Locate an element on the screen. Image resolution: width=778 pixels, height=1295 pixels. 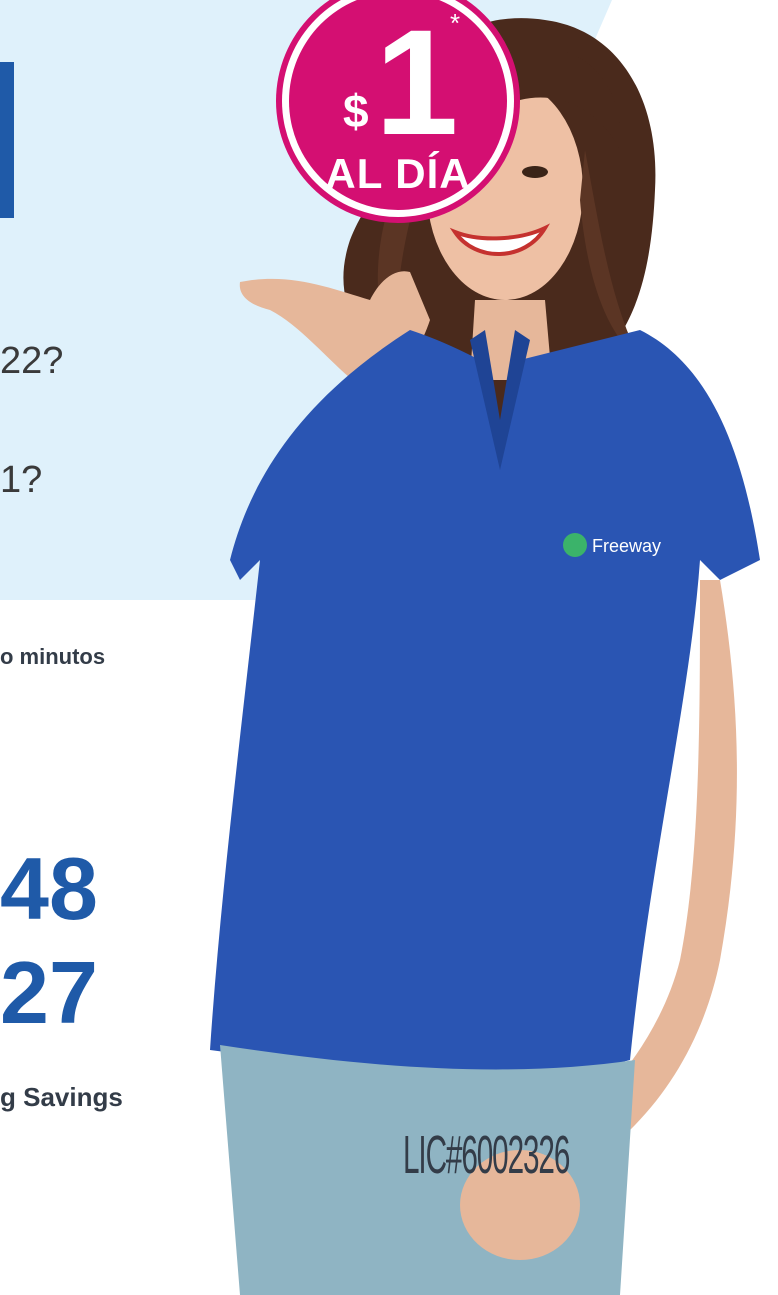
badge-amount: 1 is located at coordinates (417, 83).